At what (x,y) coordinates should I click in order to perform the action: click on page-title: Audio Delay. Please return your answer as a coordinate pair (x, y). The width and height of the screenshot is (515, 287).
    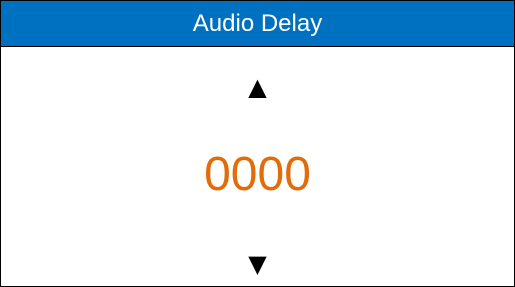
    Looking at the image, I should click on (257, 23).